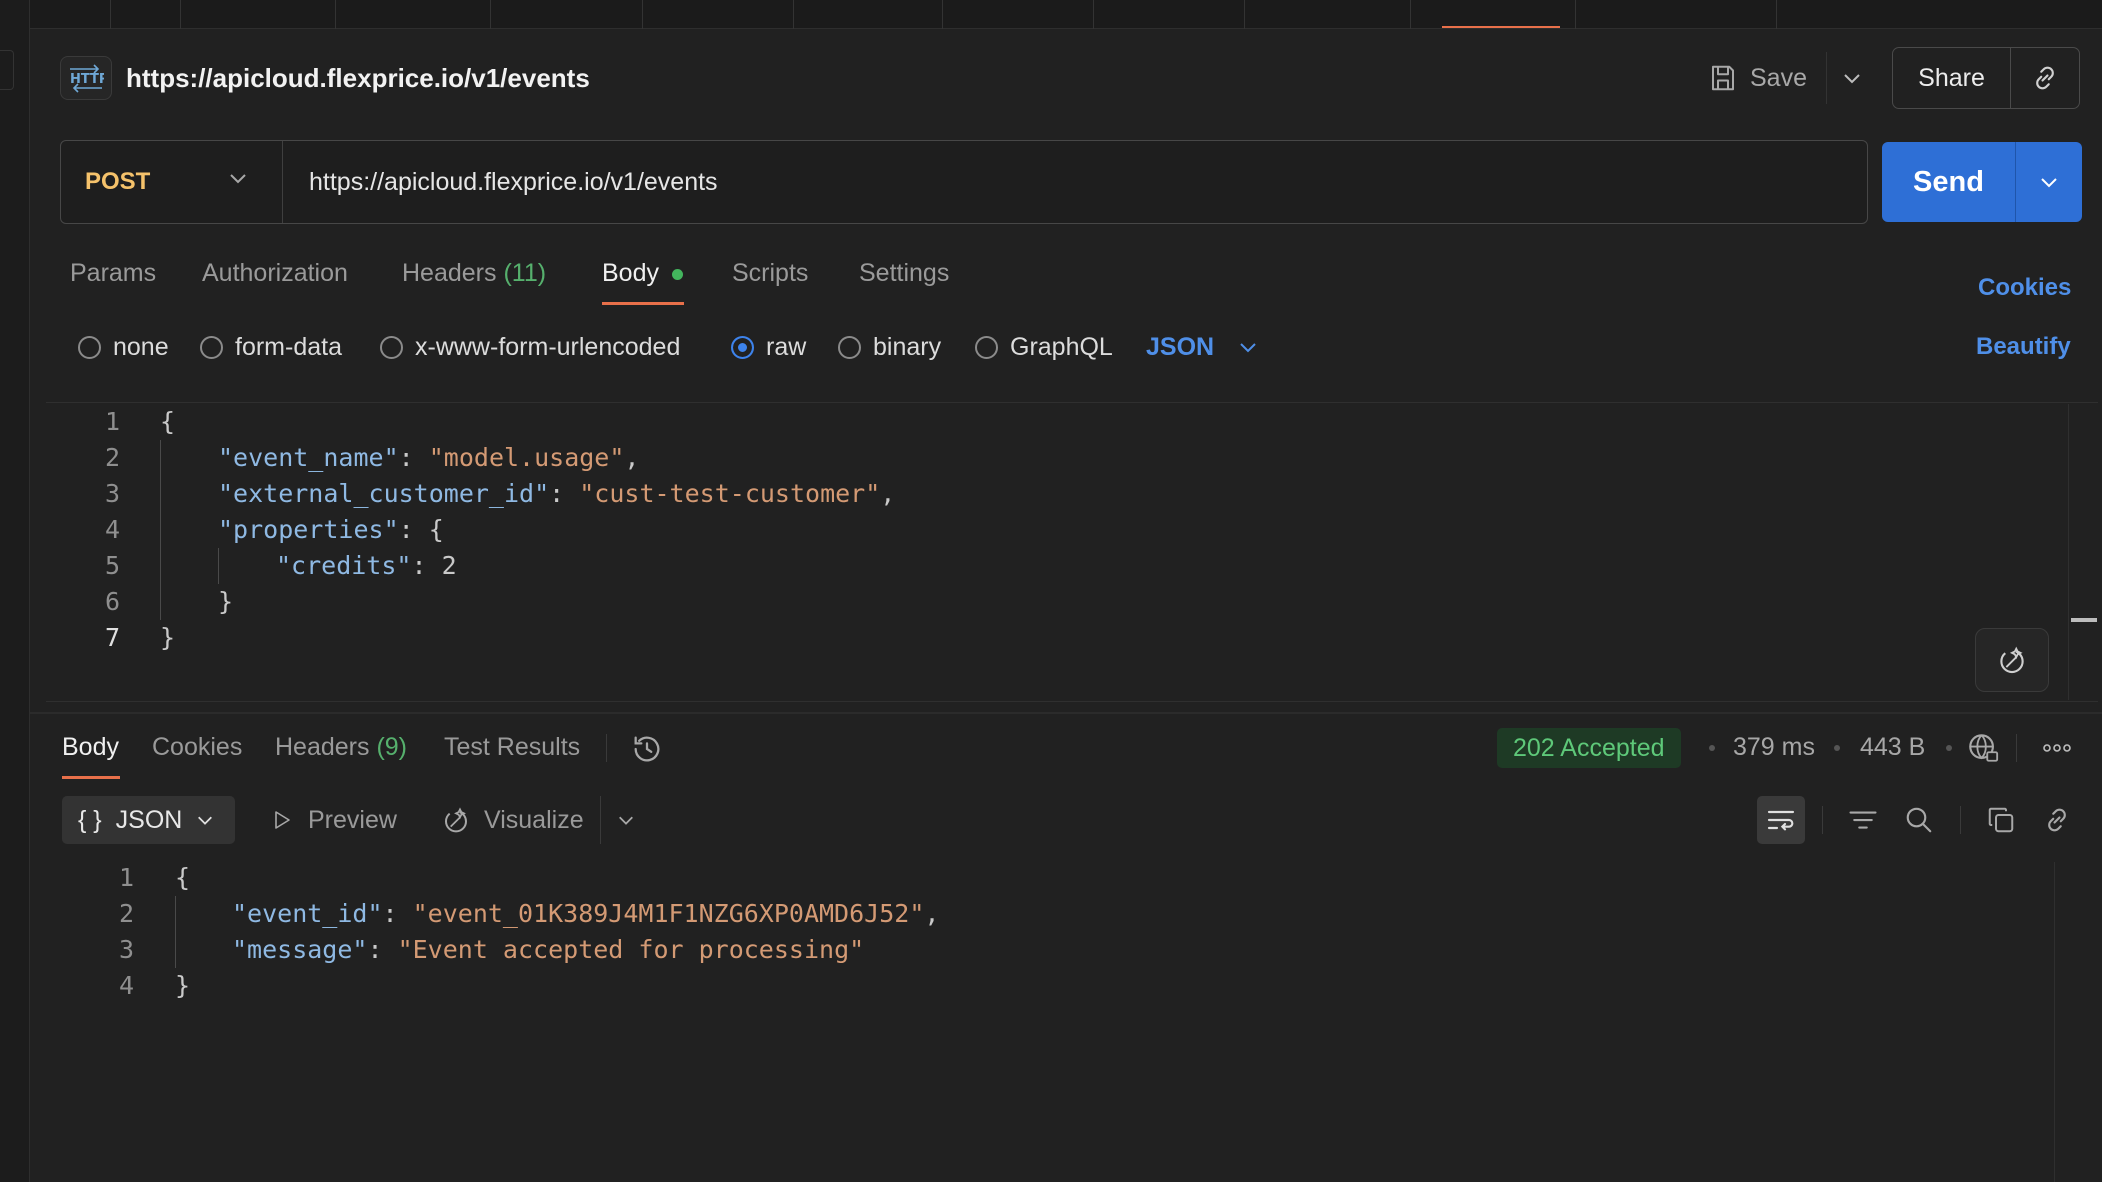  I want to click on response-format-select: { } JSON, so click(148, 820).